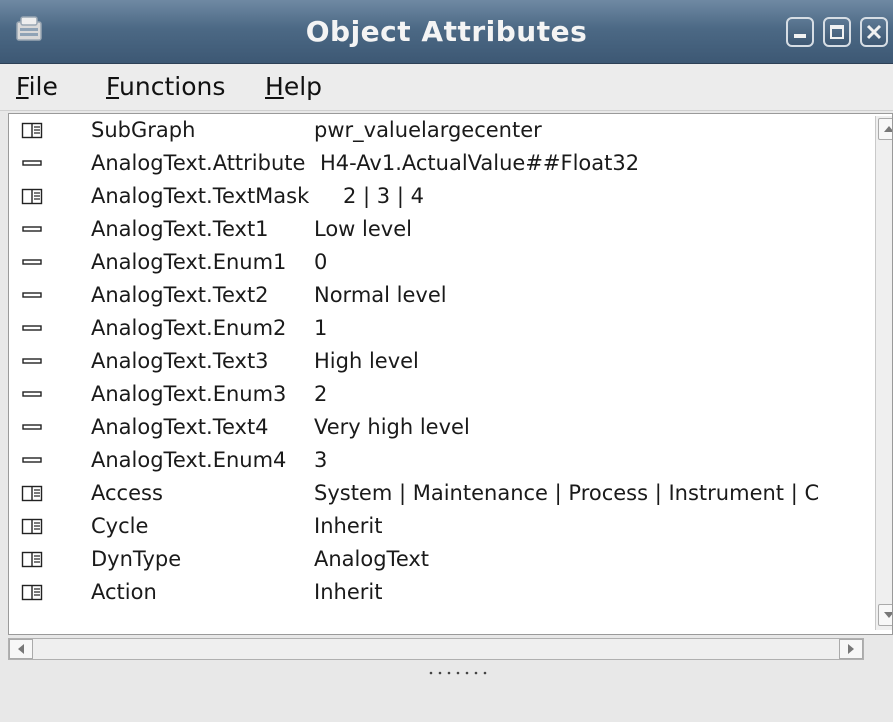 The width and height of the screenshot is (893, 722). What do you see at coordinates (436, 649) in the screenshot?
I see `horizontal-scrollbar` at bounding box center [436, 649].